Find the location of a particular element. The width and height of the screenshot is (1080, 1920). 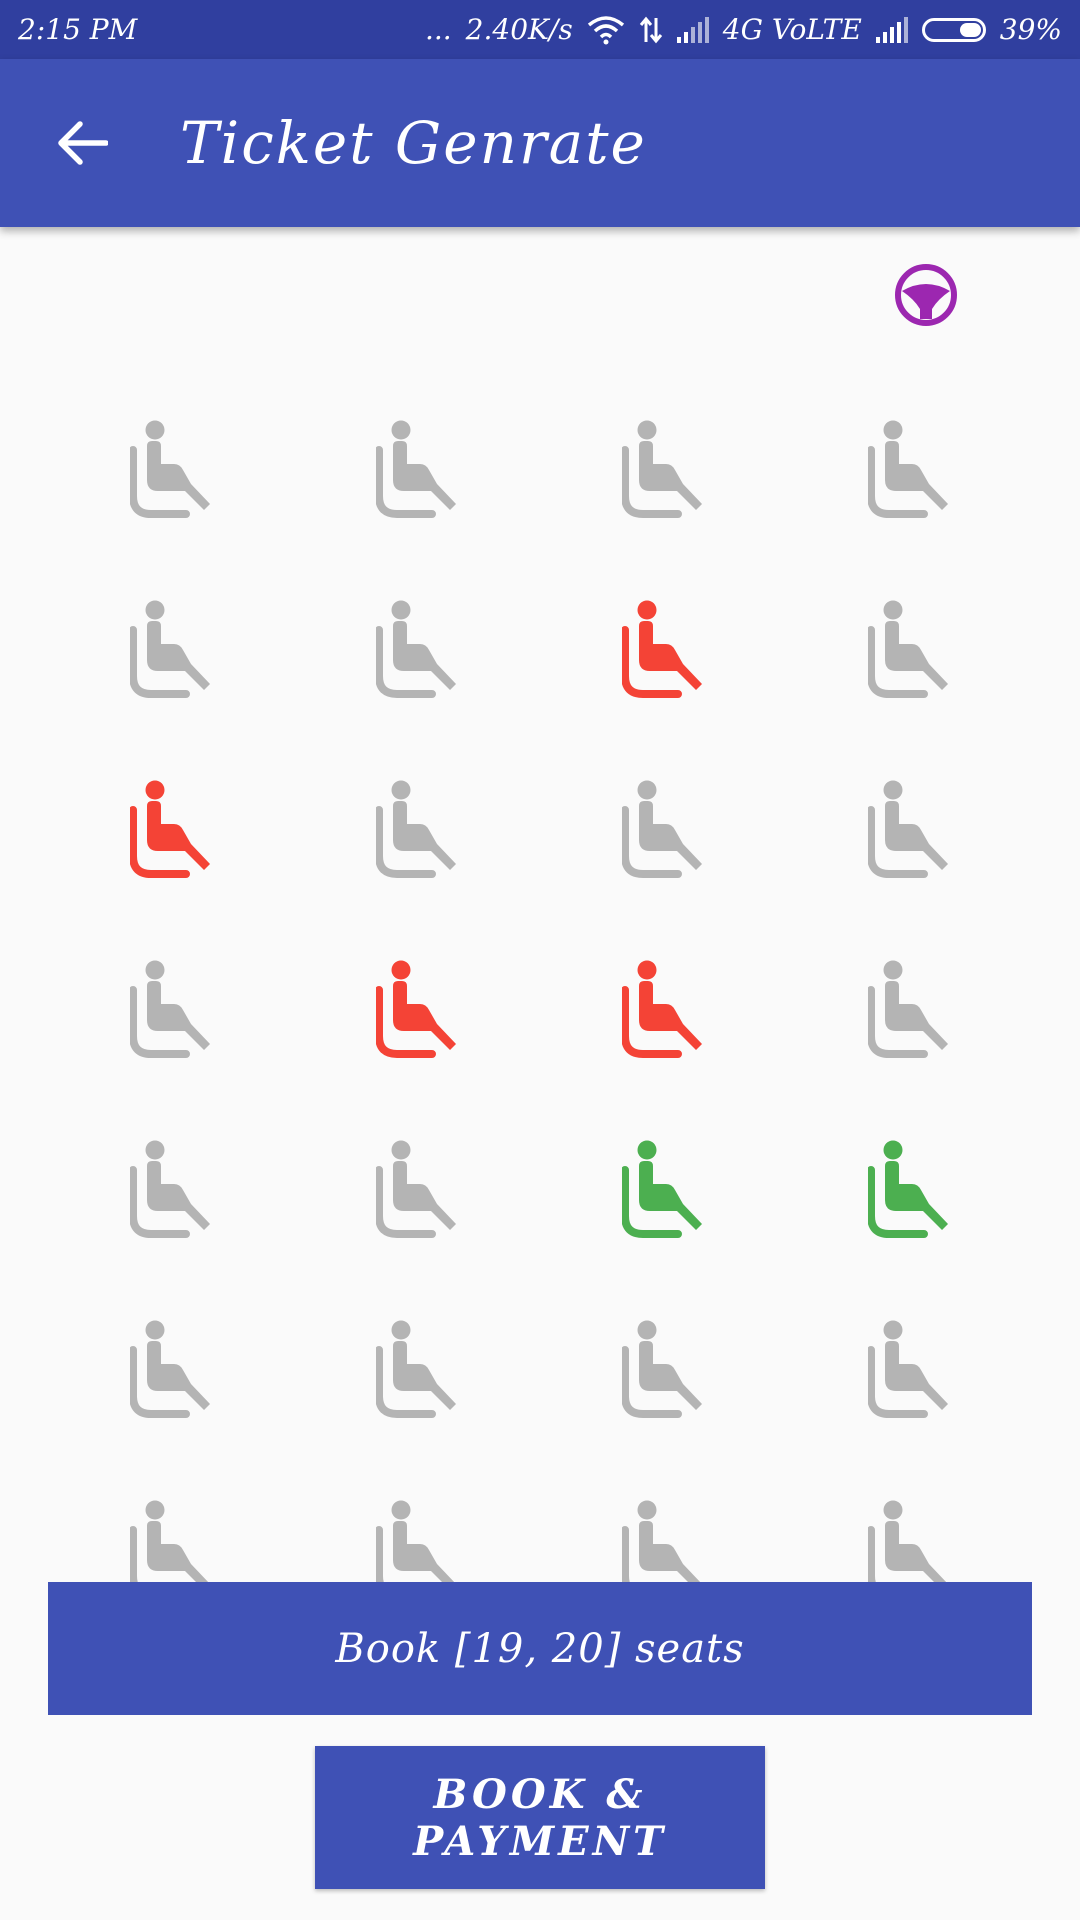

selected-seats-label: Book [19, 20] seats is located at coordinates (540, 1648).